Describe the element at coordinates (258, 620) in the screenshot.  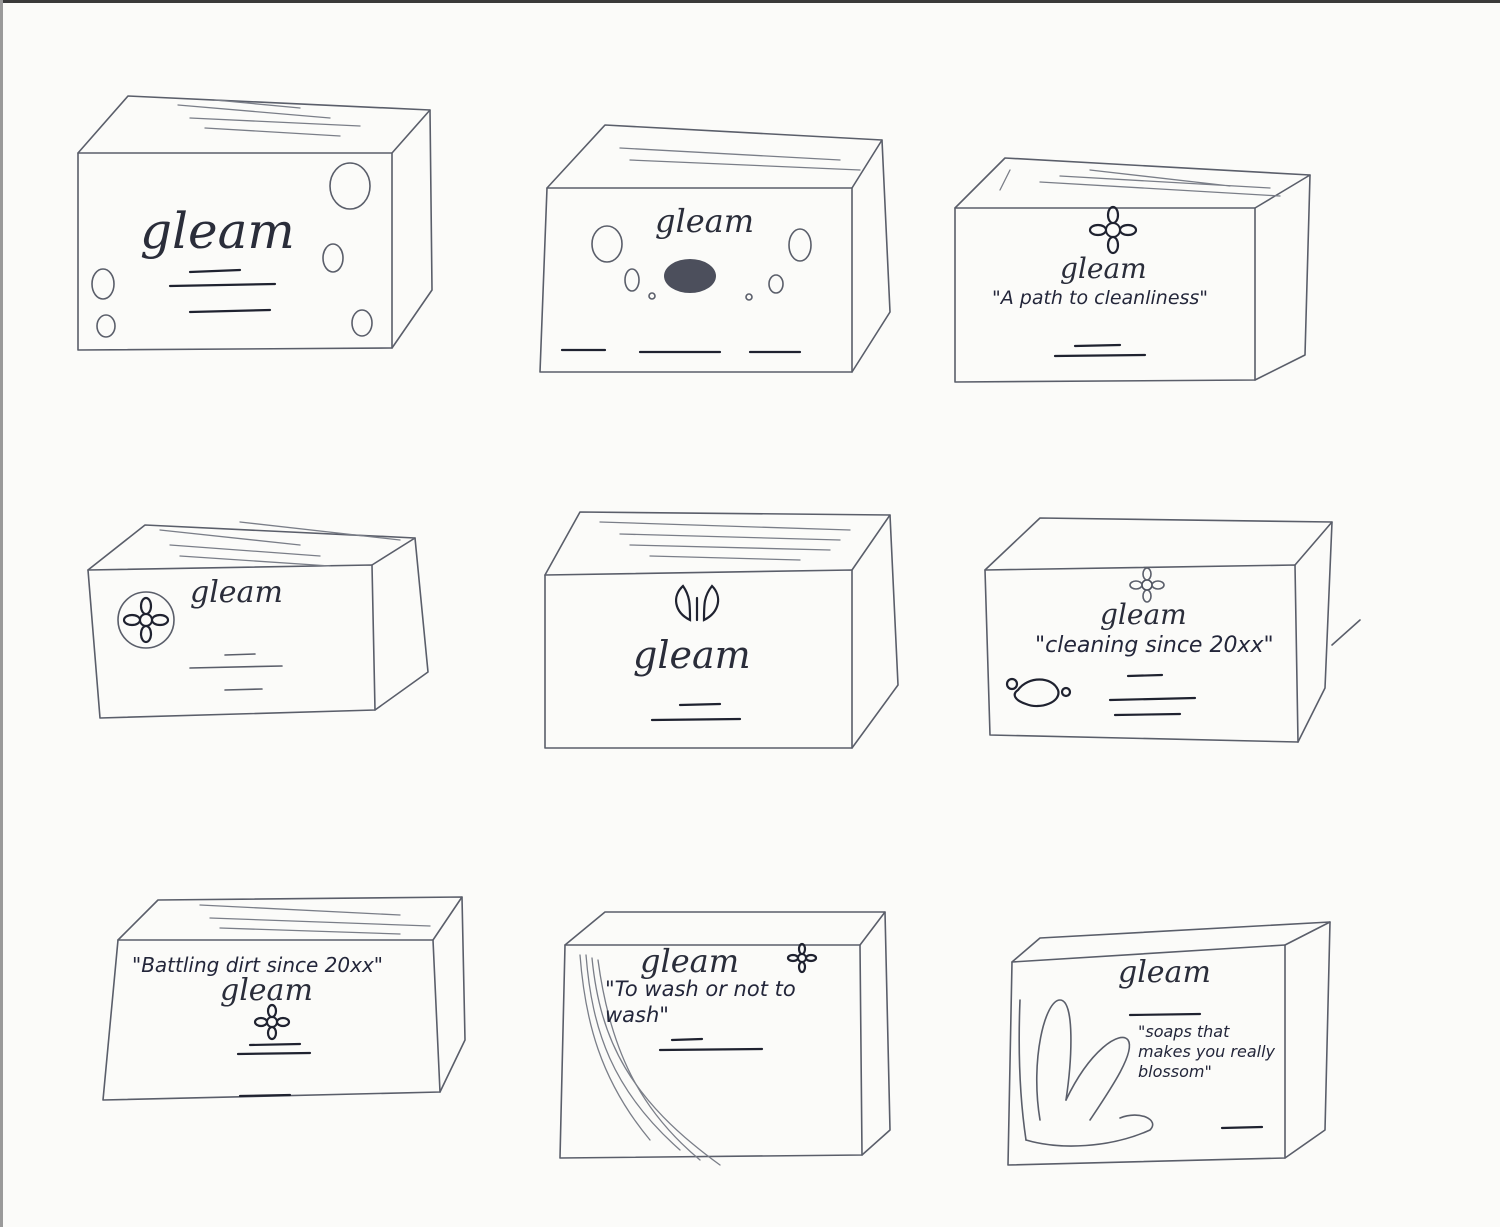
I see `box-sketch-4: gleam` at that location.